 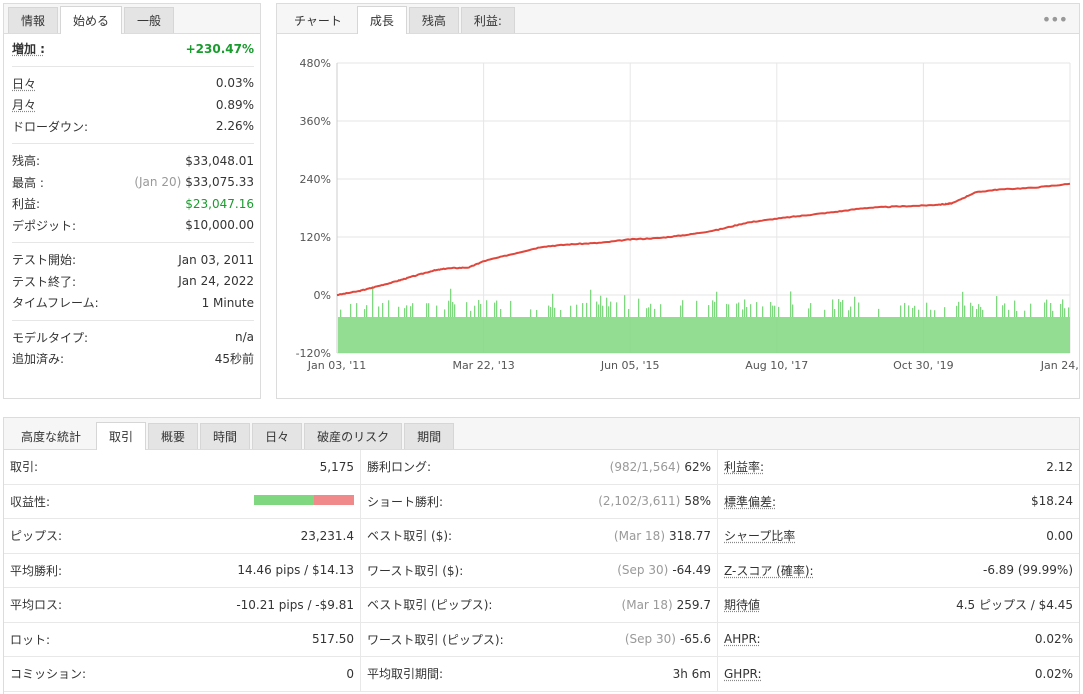 I want to click on tab-growth: 成長, so click(x=381, y=20).